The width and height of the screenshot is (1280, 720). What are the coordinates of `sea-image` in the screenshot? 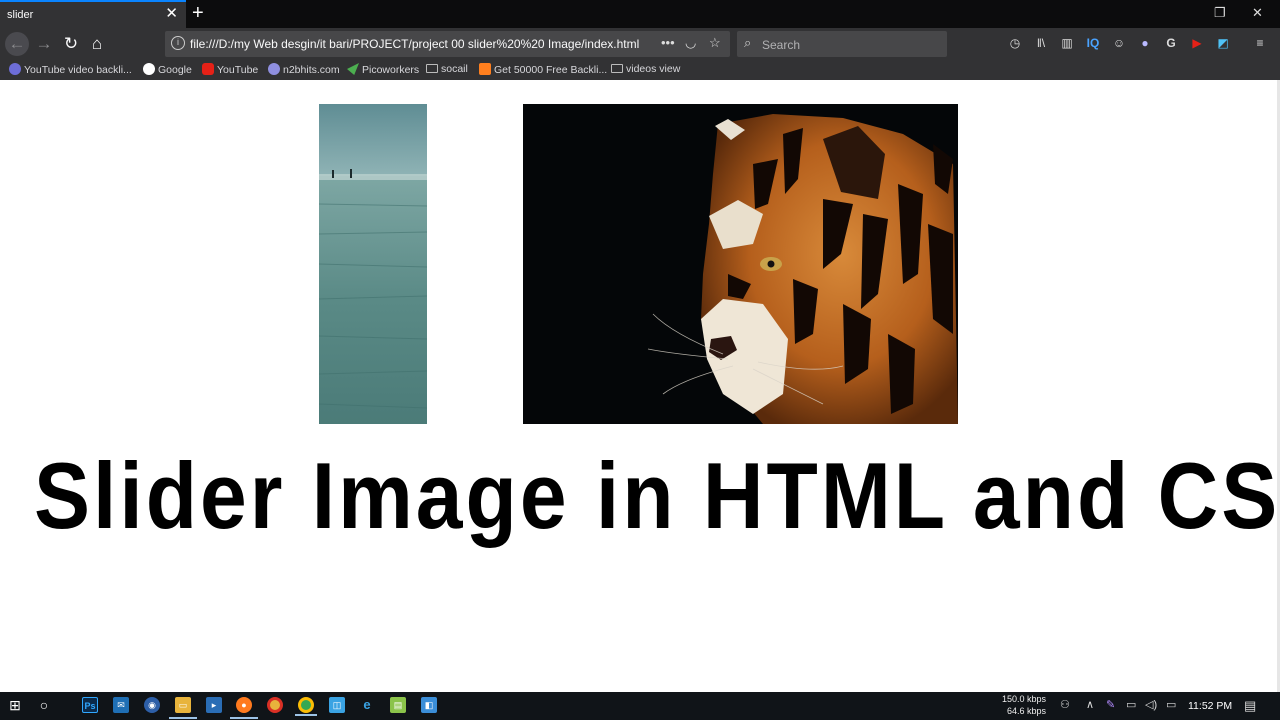 It's located at (373, 264).